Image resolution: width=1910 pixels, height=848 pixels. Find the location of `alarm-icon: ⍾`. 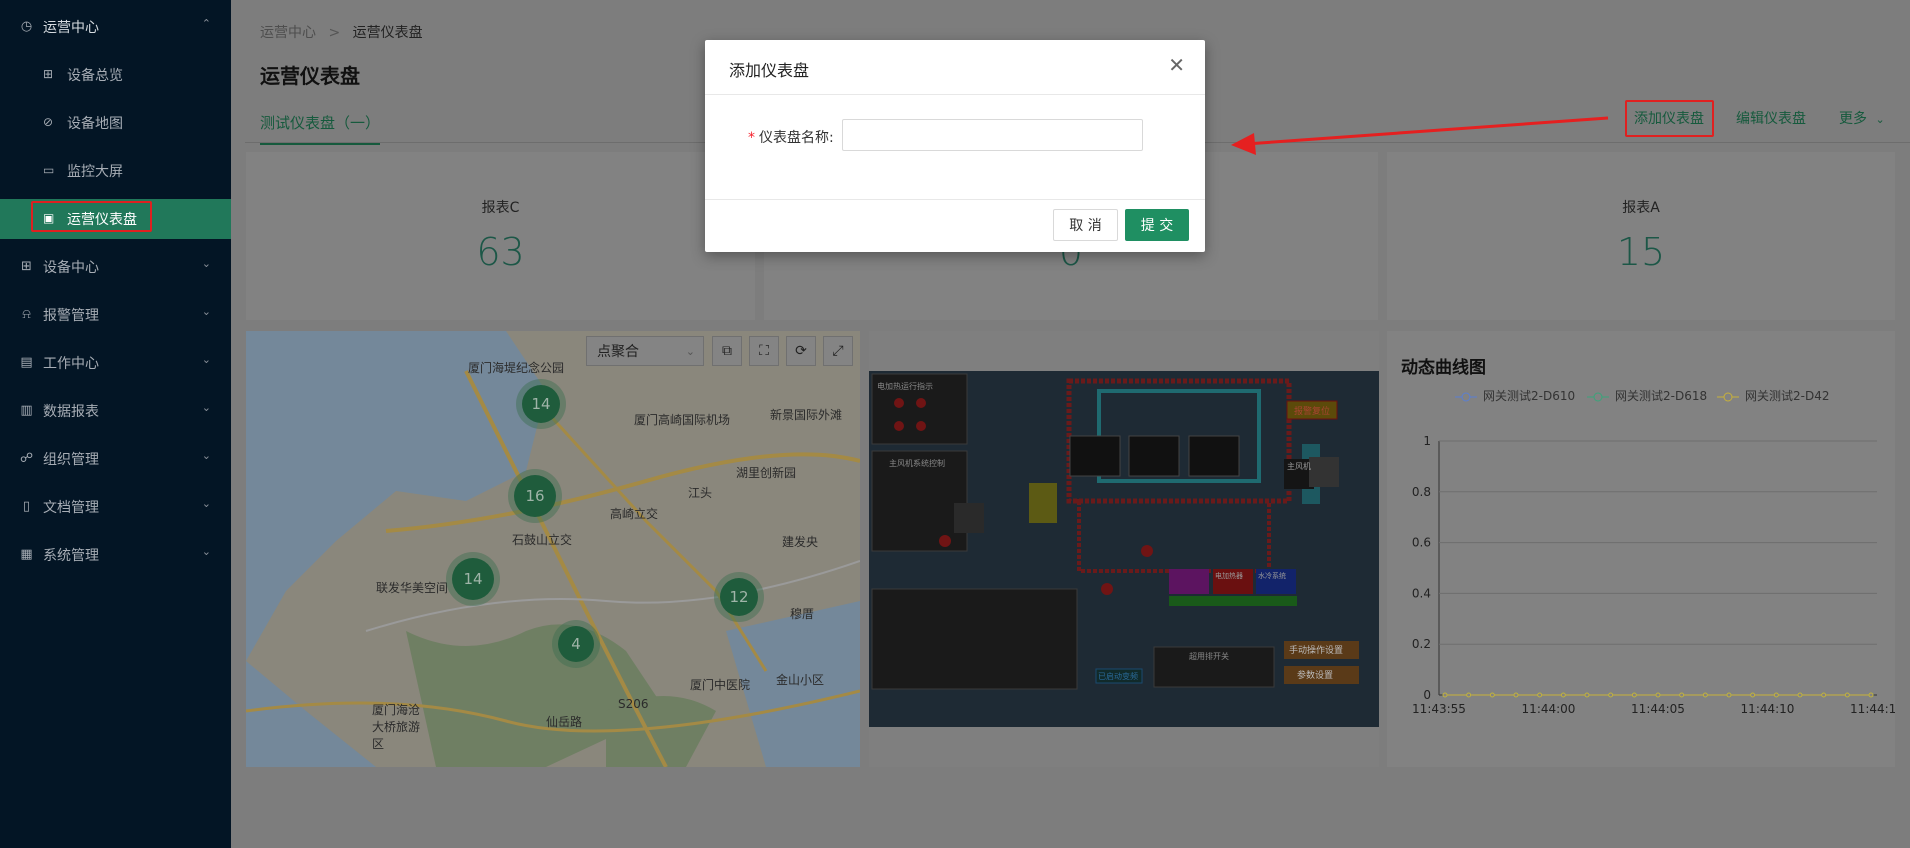

alarm-icon: ⍾ is located at coordinates (26, 314).